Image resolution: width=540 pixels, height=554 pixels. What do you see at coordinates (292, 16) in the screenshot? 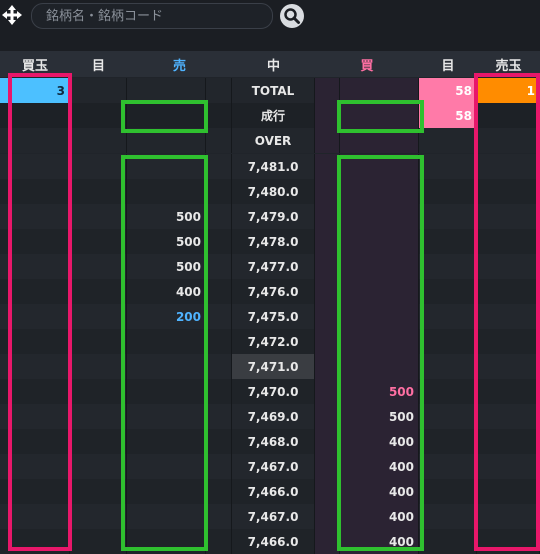
I see `search-button` at bounding box center [292, 16].